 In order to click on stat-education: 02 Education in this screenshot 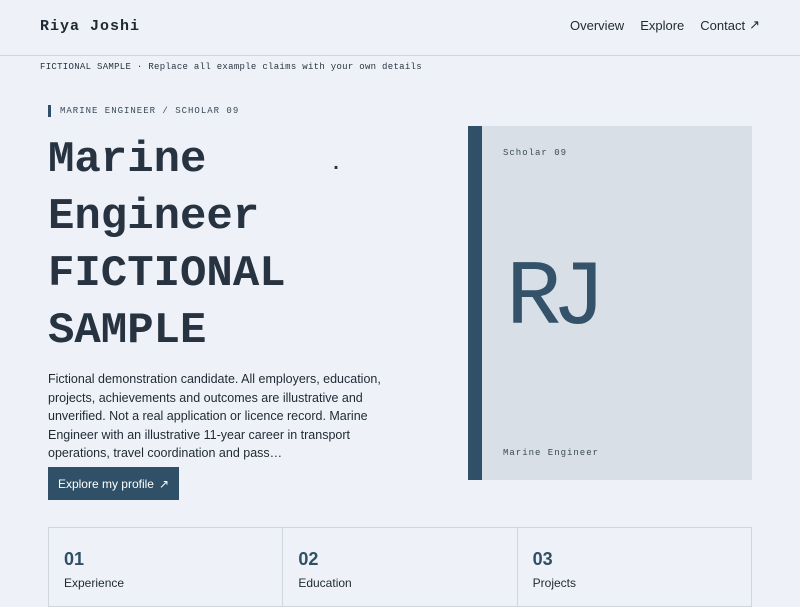, I will do `click(400, 567)`.